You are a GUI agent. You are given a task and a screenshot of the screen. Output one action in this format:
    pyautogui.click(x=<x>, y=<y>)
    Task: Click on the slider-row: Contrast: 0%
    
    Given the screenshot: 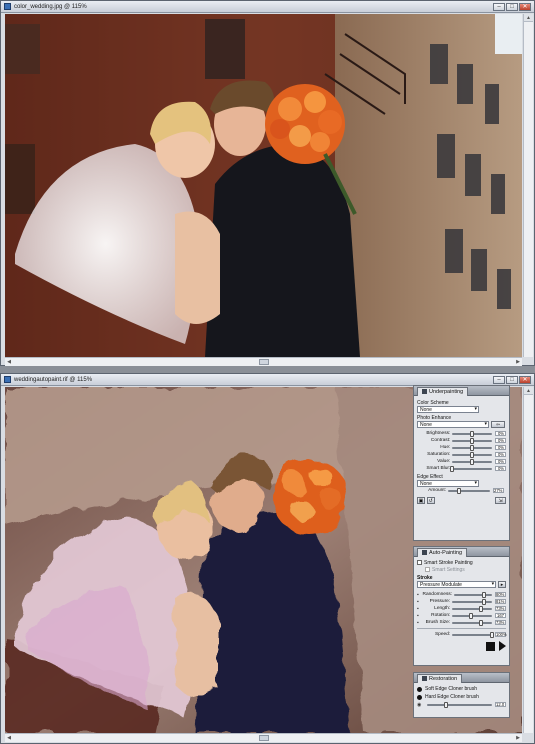 What is the action you would take?
    pyautogui.click(x=462, y=440)
    